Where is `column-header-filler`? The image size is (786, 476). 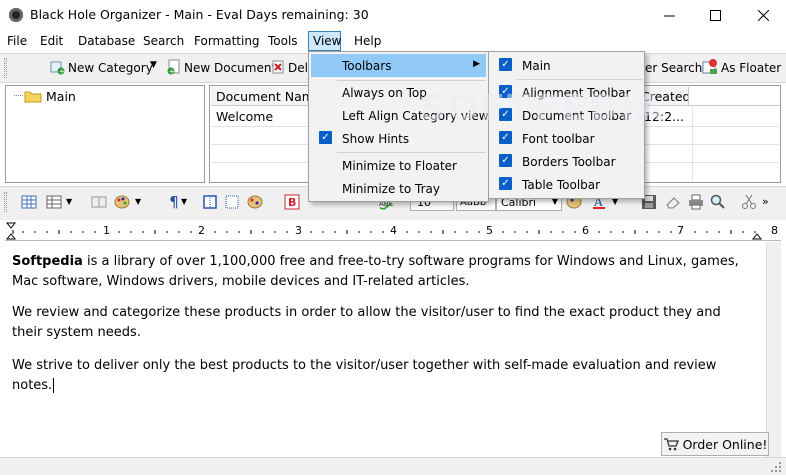 column-header-filler is located at coordinates (734, 96).